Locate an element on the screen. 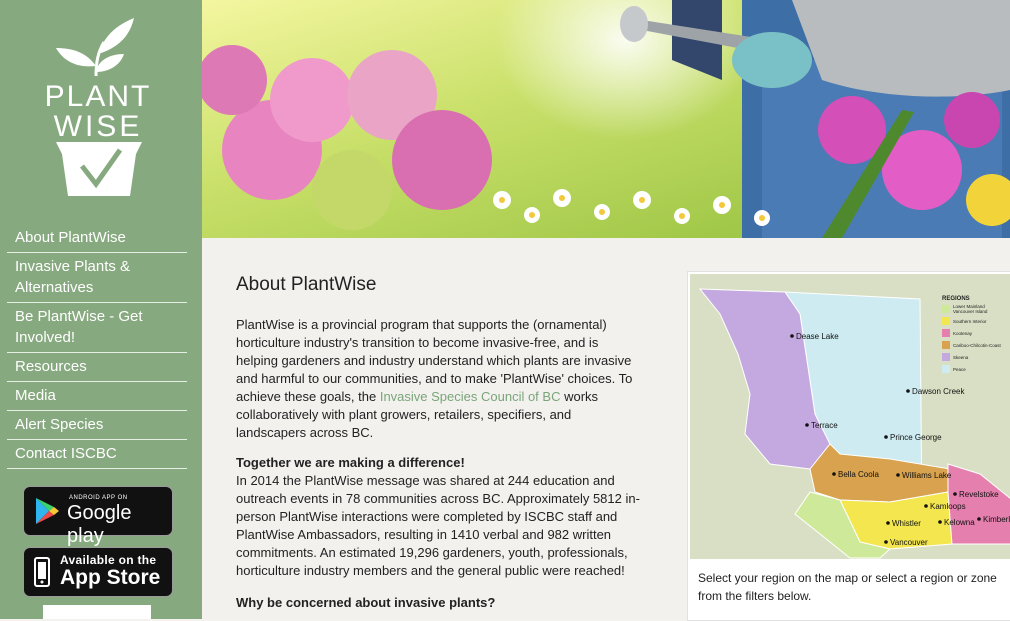 The image size is (1010, 621). difference-heading: Together we are making a difference! is located at coordinates (350, 462).